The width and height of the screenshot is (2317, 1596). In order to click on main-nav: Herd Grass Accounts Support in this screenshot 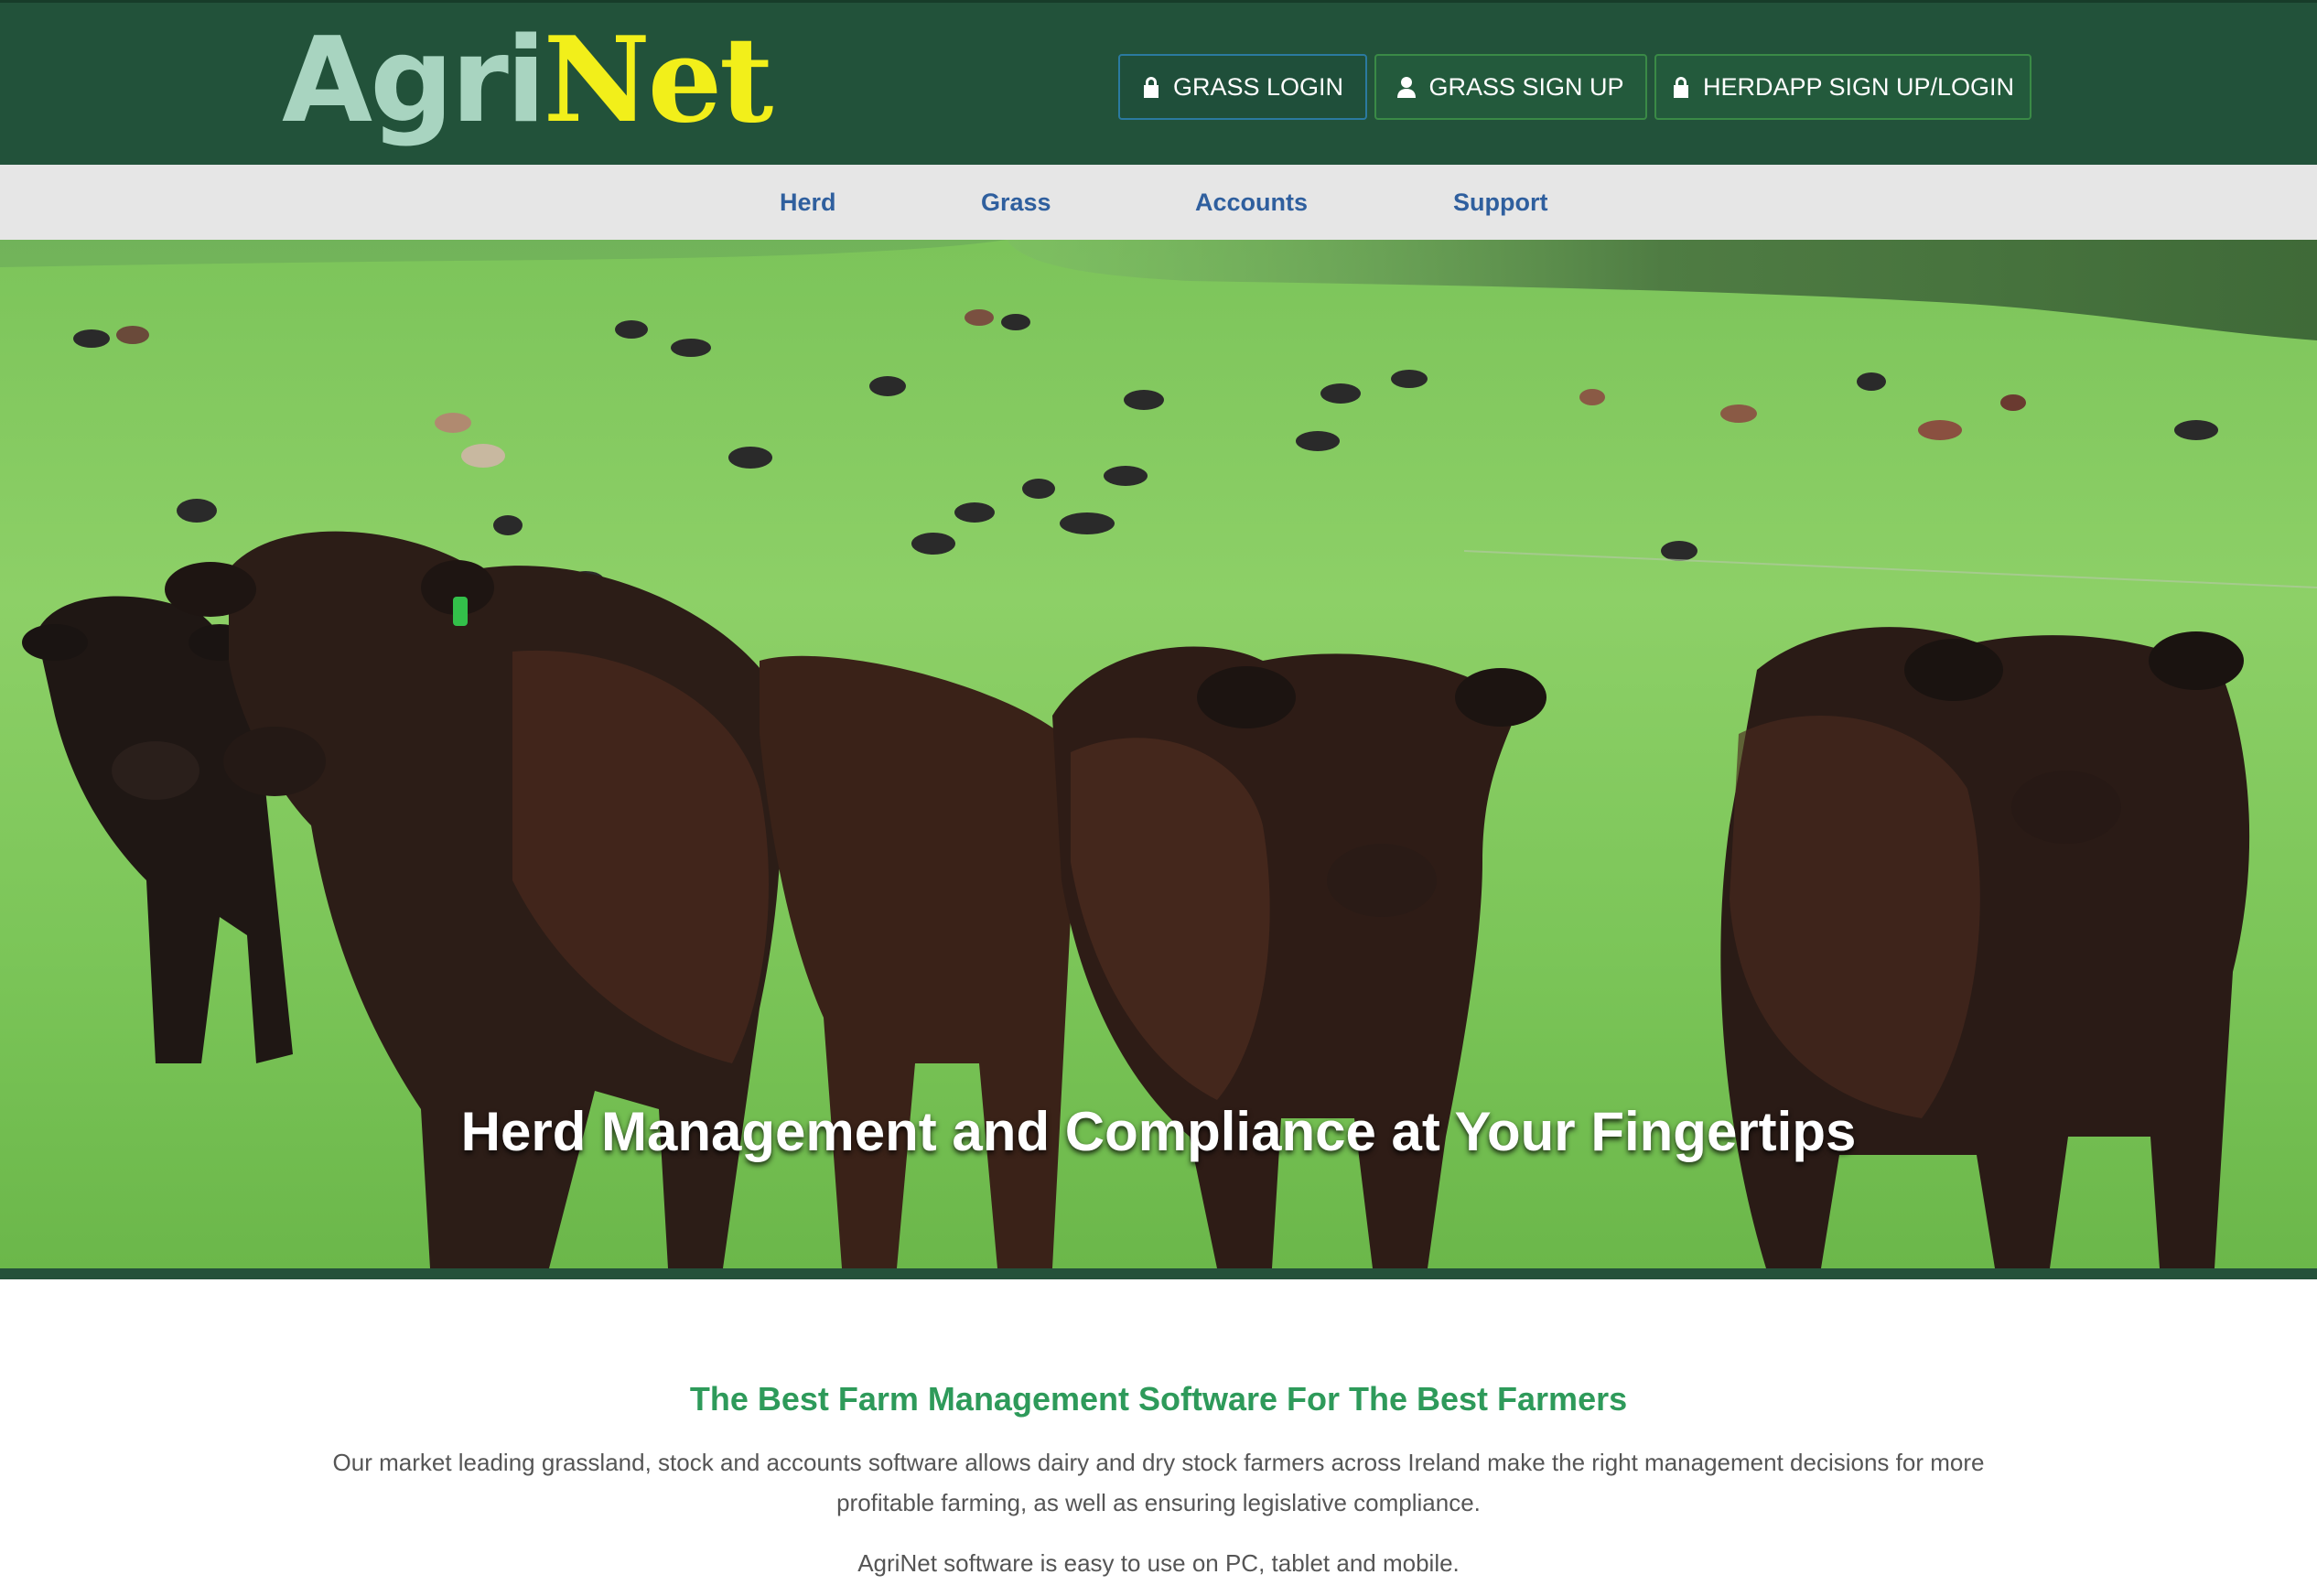, I will do `click(1159, 202)`.